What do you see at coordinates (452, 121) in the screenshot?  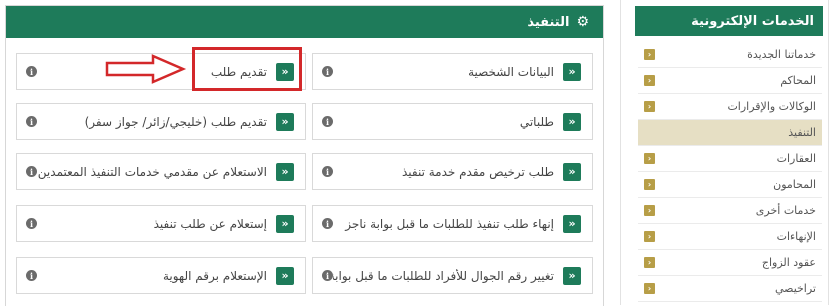 I see `service-card-my-requests: « طلباتي i` at bounding box center [452, 121].